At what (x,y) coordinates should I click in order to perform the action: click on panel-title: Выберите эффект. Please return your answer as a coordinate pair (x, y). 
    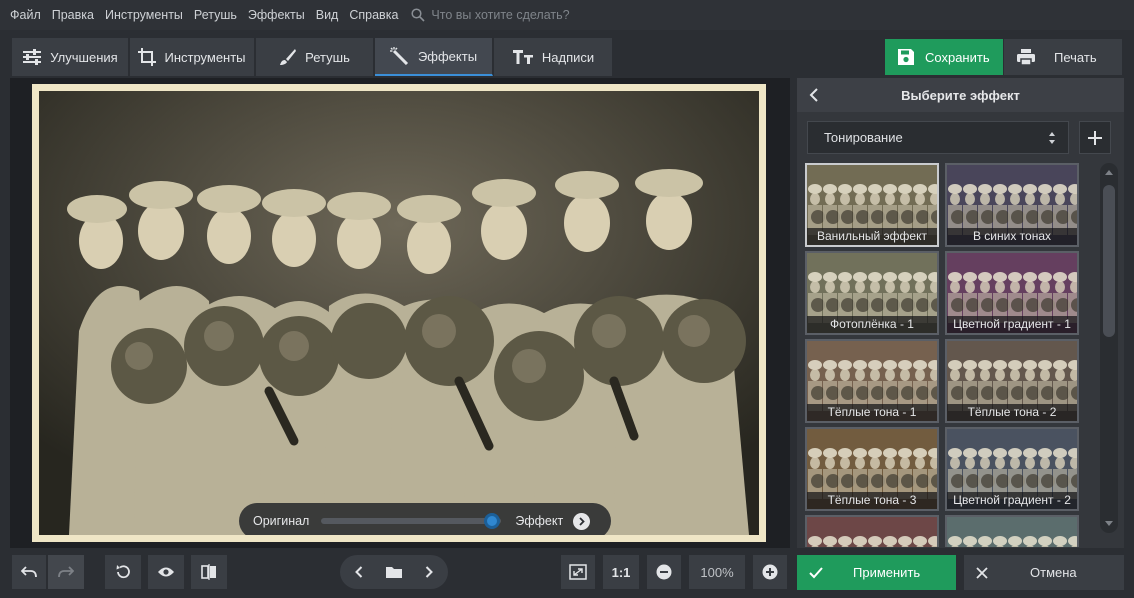
    Looking at the image, I should click on (960, 95).